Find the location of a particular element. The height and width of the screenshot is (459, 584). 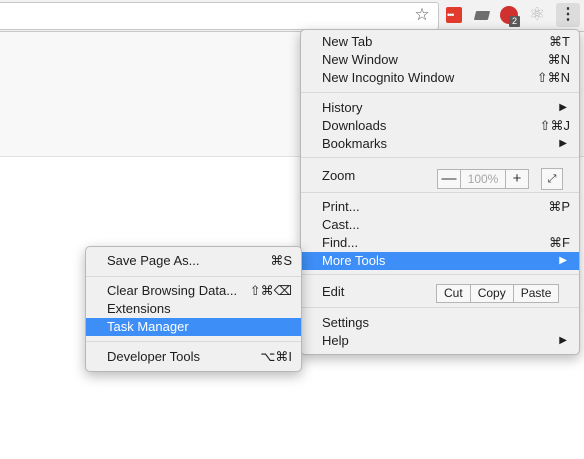

shortcut-label: ⌘P is located at coordinates (559, 206).